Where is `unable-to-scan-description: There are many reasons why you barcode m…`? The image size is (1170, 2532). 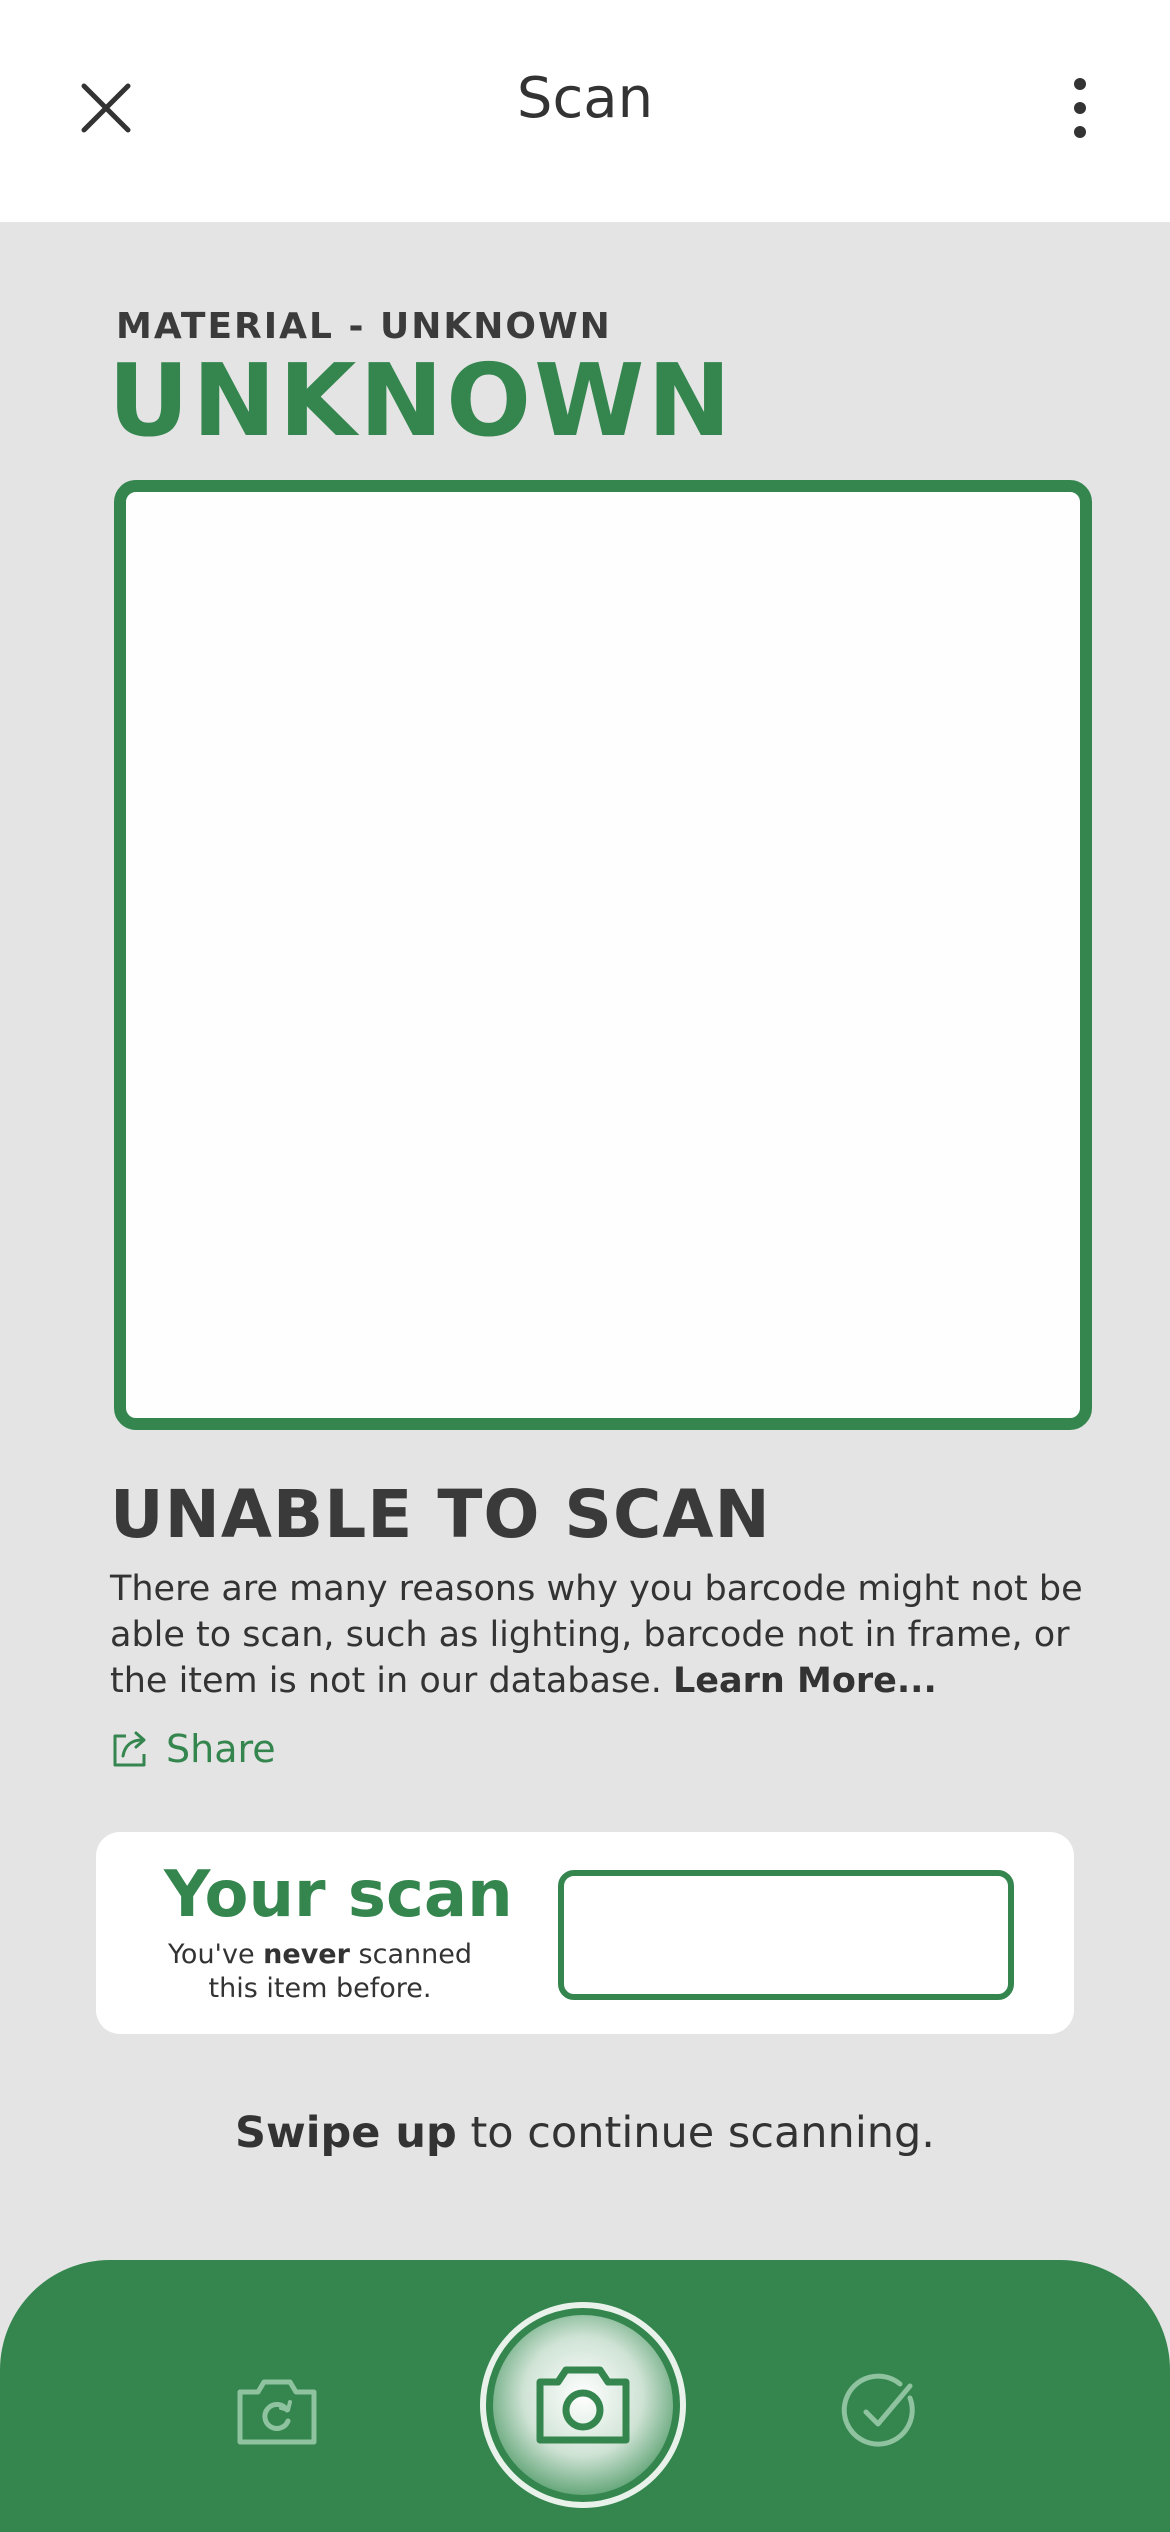
unable-to-scan-description: There are many reasons why you barcode m… is located at coordinates (615, 1635).